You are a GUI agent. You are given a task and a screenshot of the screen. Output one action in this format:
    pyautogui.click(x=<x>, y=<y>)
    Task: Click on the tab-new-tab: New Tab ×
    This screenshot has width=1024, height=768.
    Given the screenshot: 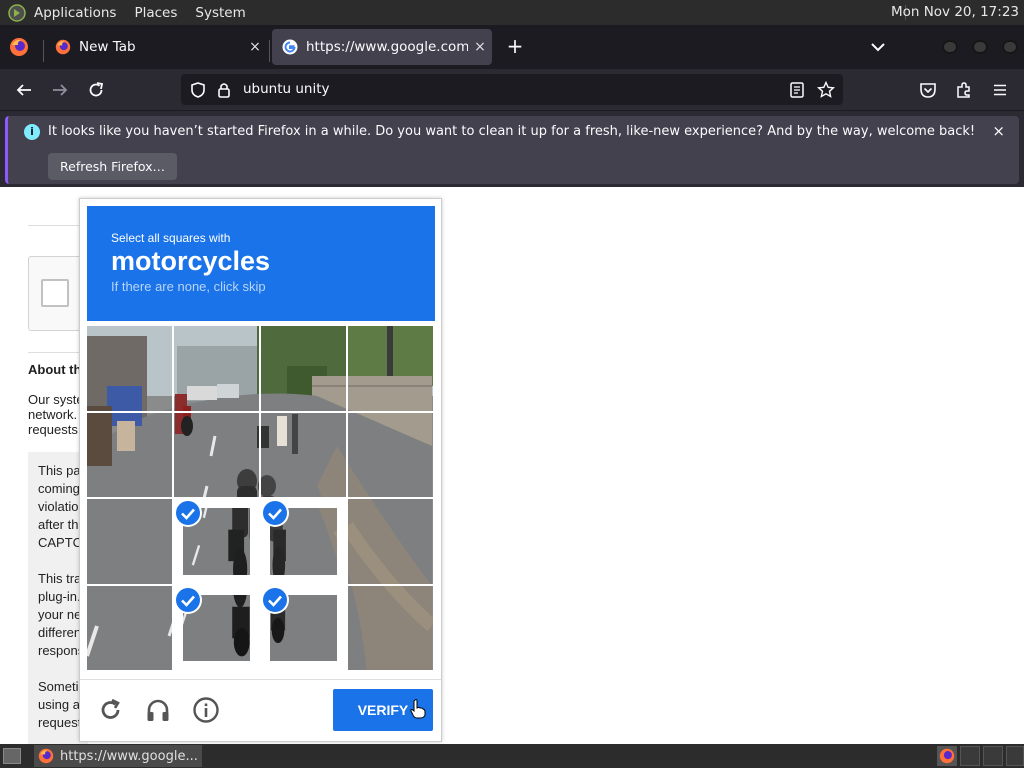 What is the action you would take?
    pyautogui.click(x=156, y=47)
    